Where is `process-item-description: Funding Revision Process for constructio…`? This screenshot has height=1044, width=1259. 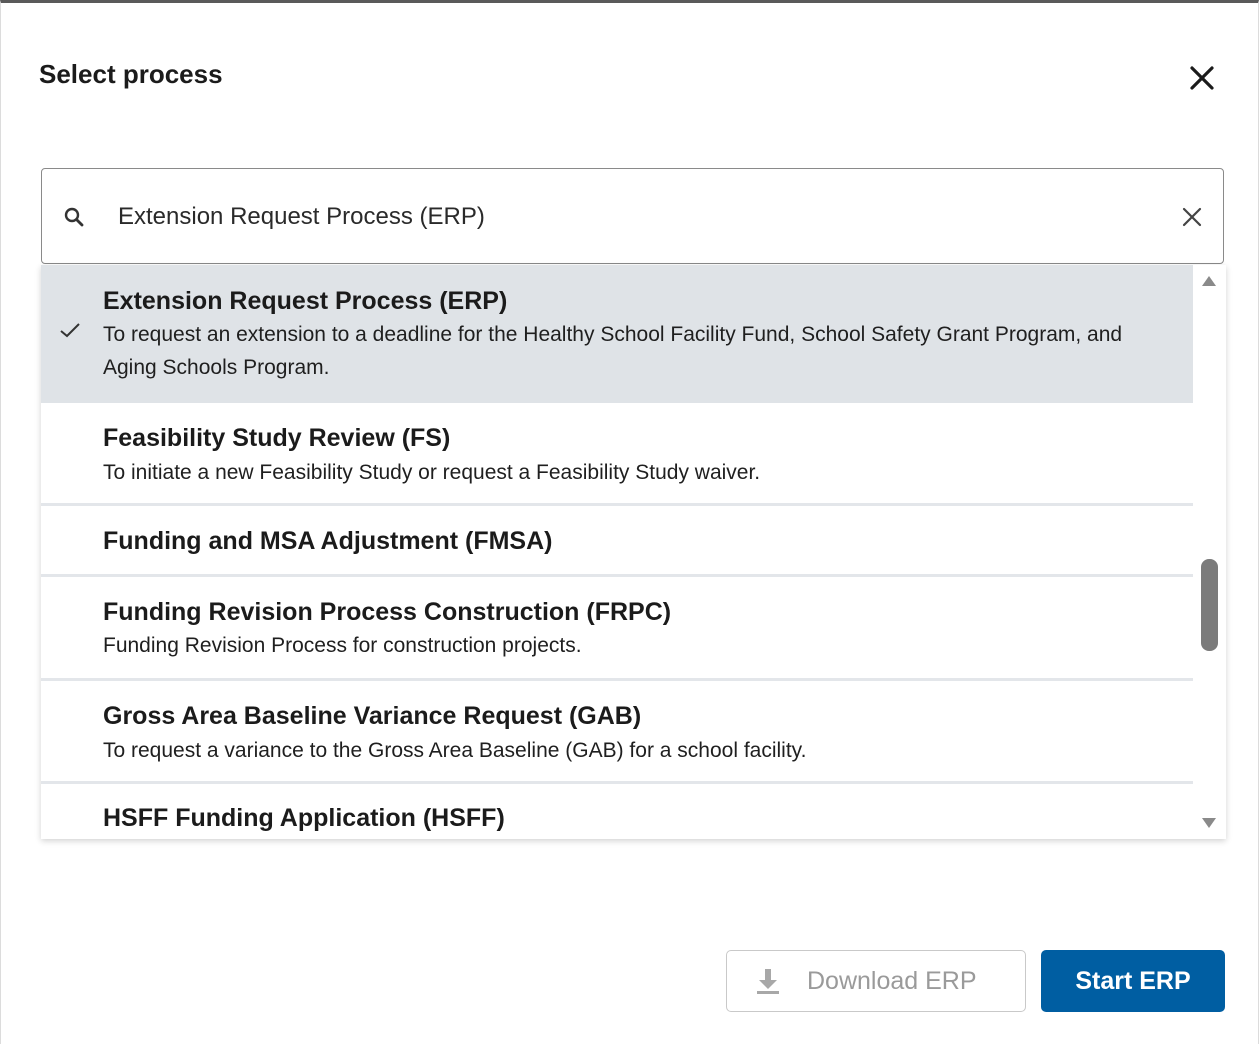 process-item-description: Funding Revision Process for constructio… is located at coordinates (342, 645).